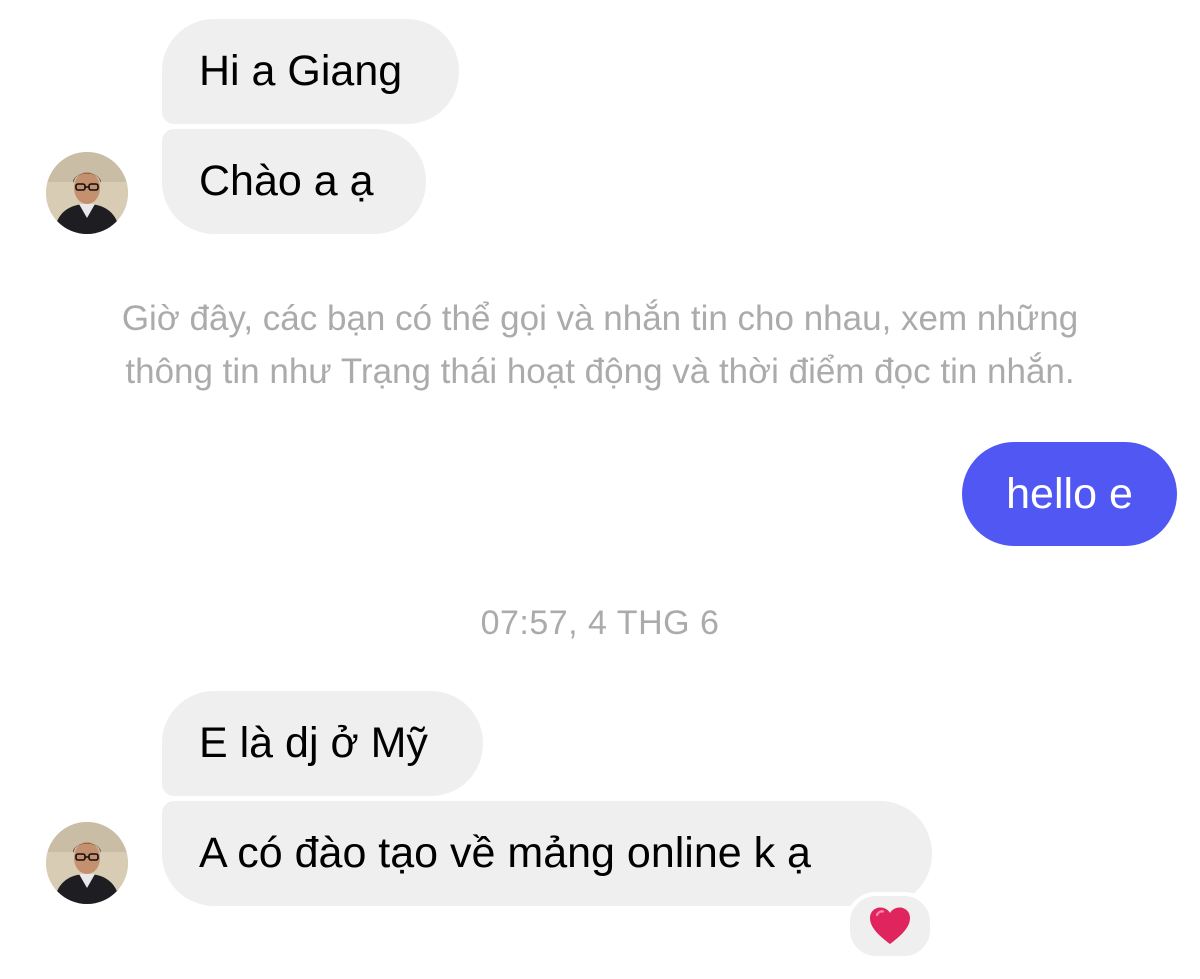 The height and width of the screenshot is (979, 1200). I want to click on message-text: A có đào tạo về mảng online k ạ, so click(505, 853).